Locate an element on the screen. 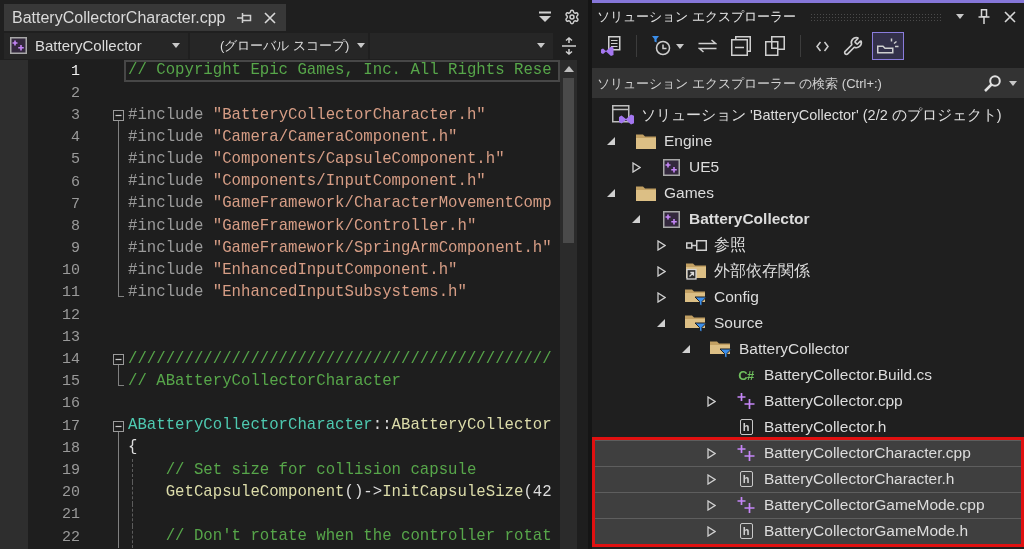  code-line: #include "EnhancedInputComponent.h" is located at coordinates (293, 270).